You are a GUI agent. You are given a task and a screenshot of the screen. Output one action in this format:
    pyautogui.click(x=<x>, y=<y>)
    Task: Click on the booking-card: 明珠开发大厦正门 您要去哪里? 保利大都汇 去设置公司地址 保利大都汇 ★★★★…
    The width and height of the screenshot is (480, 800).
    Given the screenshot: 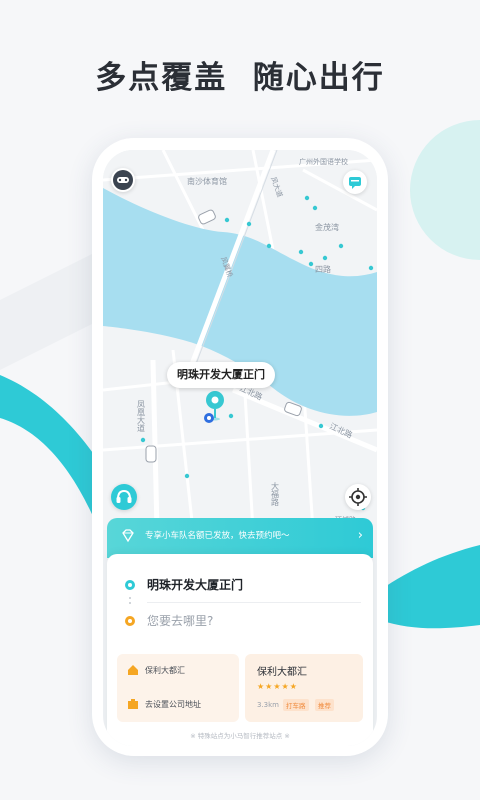 What is the action you would take?
    pyautogui.click(x=240, y=650)
    